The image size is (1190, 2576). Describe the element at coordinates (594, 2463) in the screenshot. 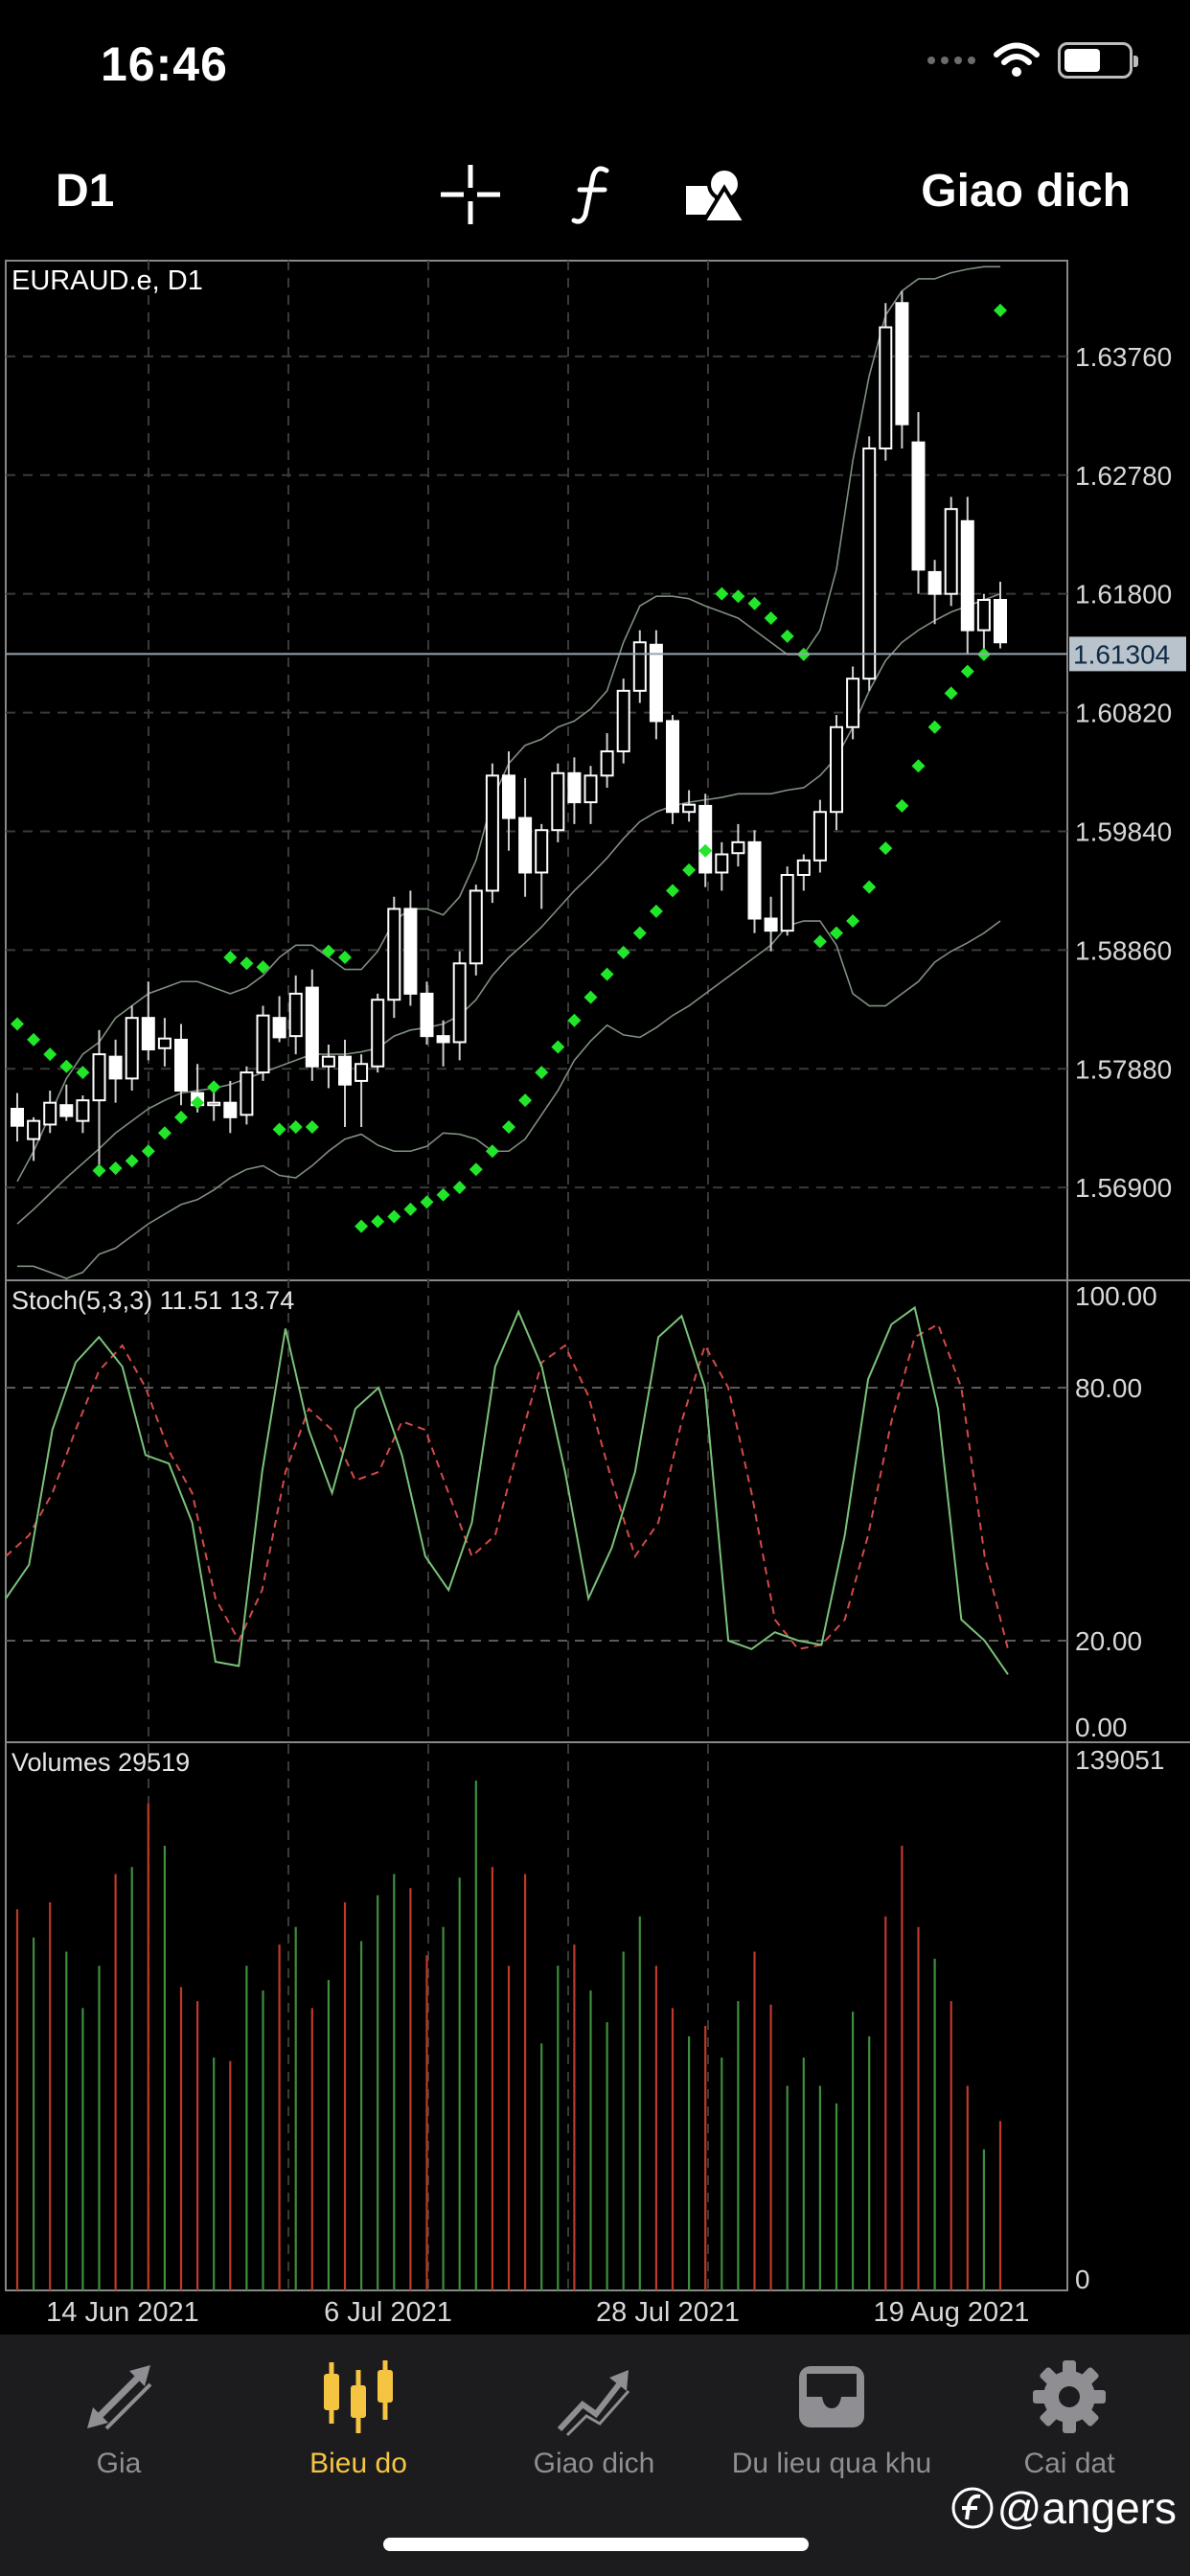

I see `tab-label: Giao dich` at that location.